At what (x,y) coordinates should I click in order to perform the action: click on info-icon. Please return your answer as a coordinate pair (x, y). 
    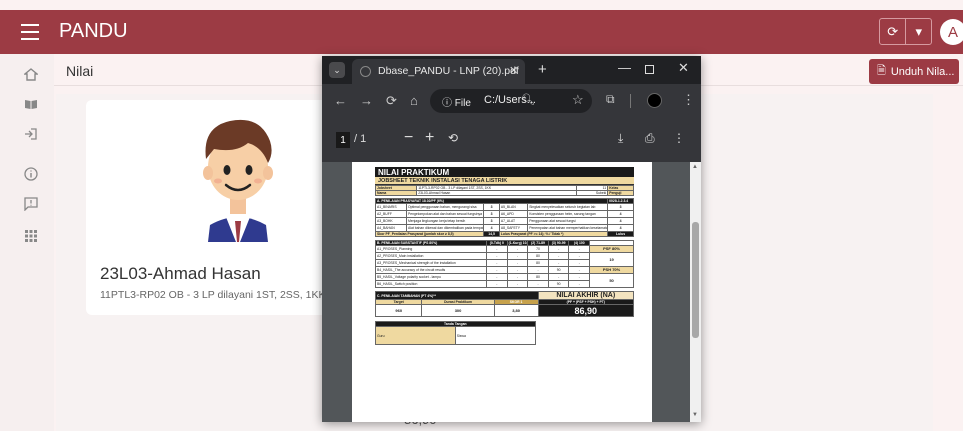
    Looking at the image, I should click on (31, 174).